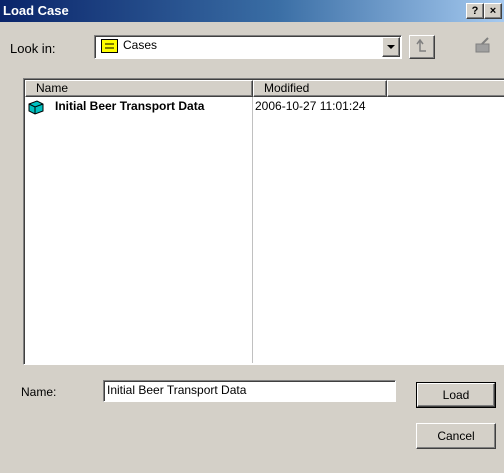 The image size is (504, 473). Describe the element at coordinates (248, 47) in the screenshot. I see `look-in-combo: Cases` at that location.